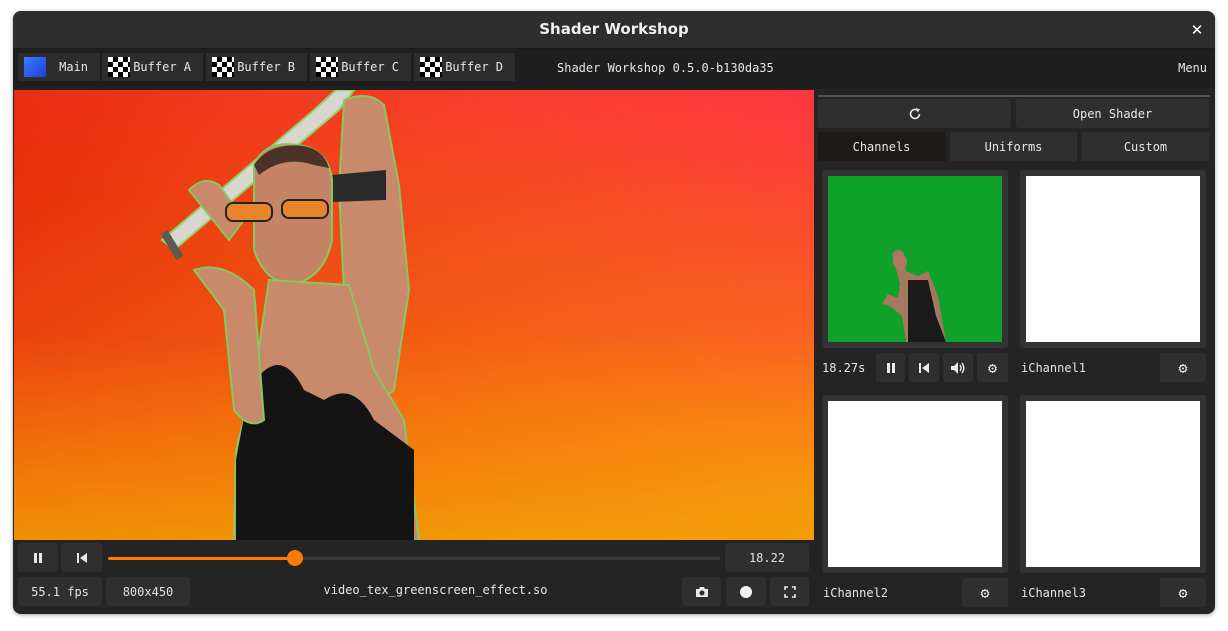 This screenshot has width=1228, height=631. I want to click on channel-1-settings-button: ⚙, so click(1183, 367).